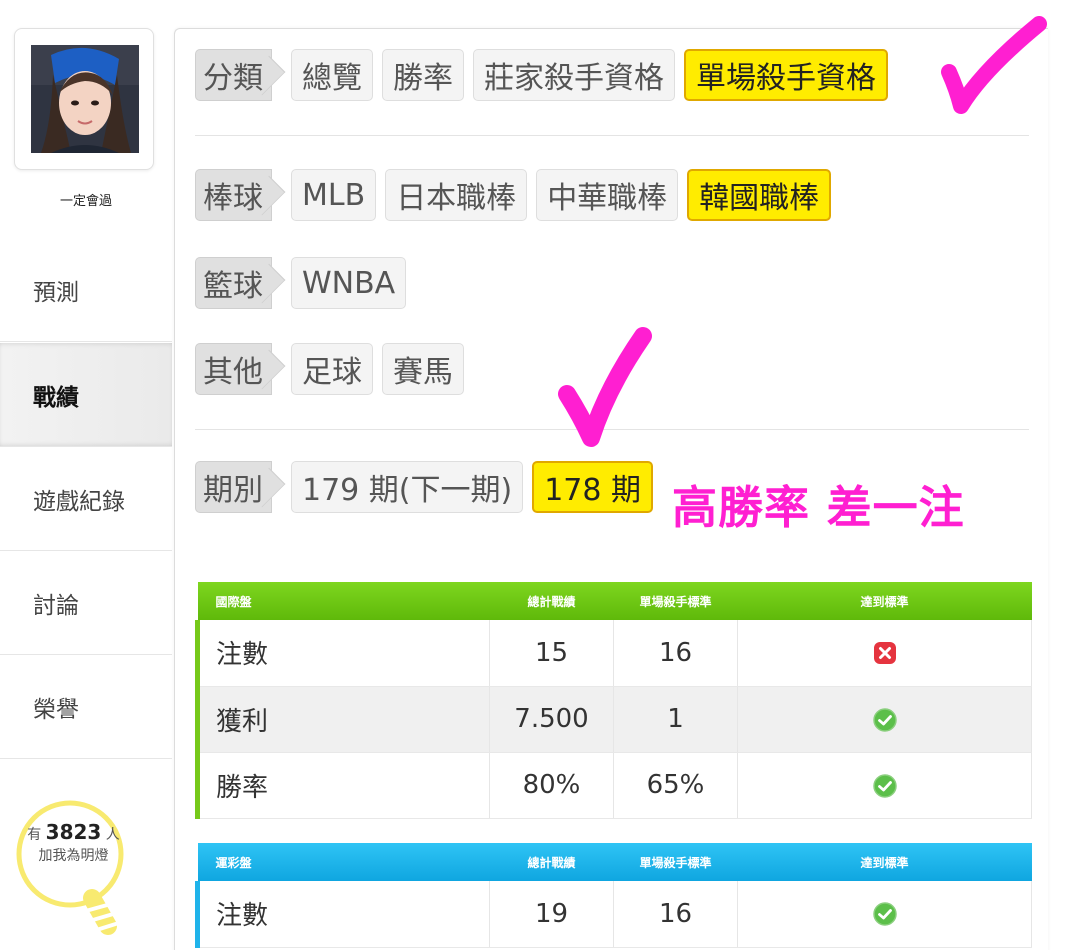 This screenshot has width=1080, height=950. I want to click on bulb-suffix: 人, so click(112, 835).